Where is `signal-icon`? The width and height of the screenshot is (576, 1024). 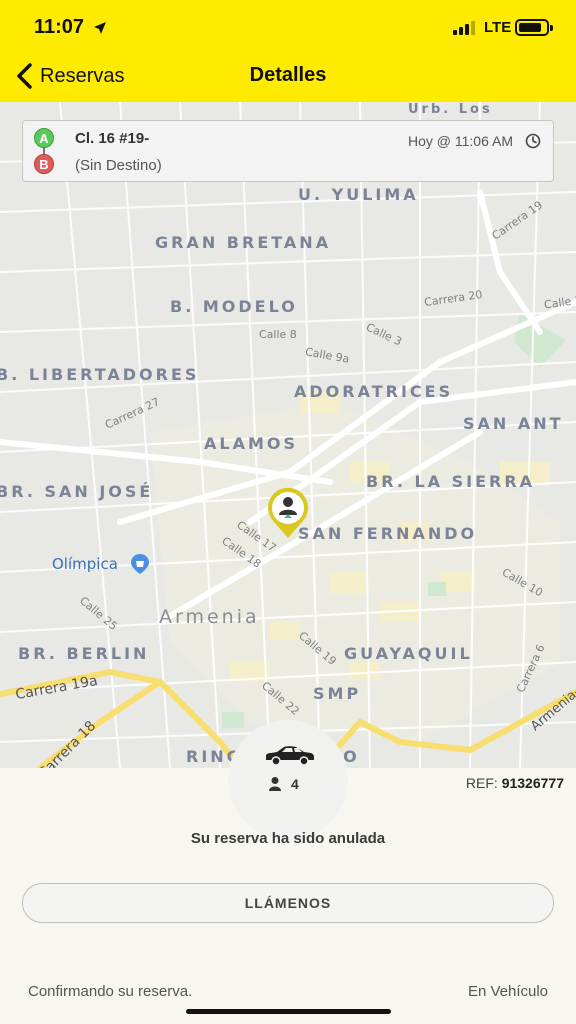 signal-icon is located at coordinates (468, 28).